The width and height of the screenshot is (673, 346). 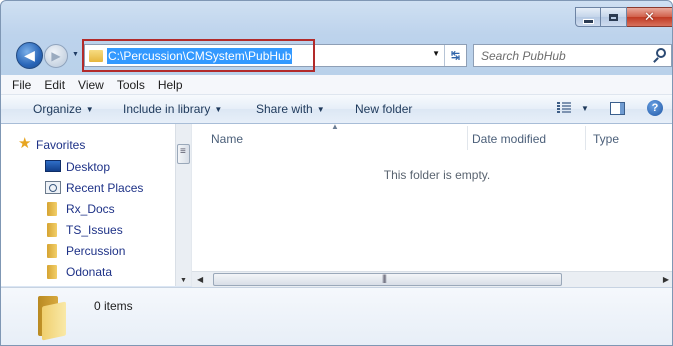 What do you see at coordinates (335, 126) in the screenshot?
I see `sort-ascending-icon: ▲` at bounding box center [335, 126].